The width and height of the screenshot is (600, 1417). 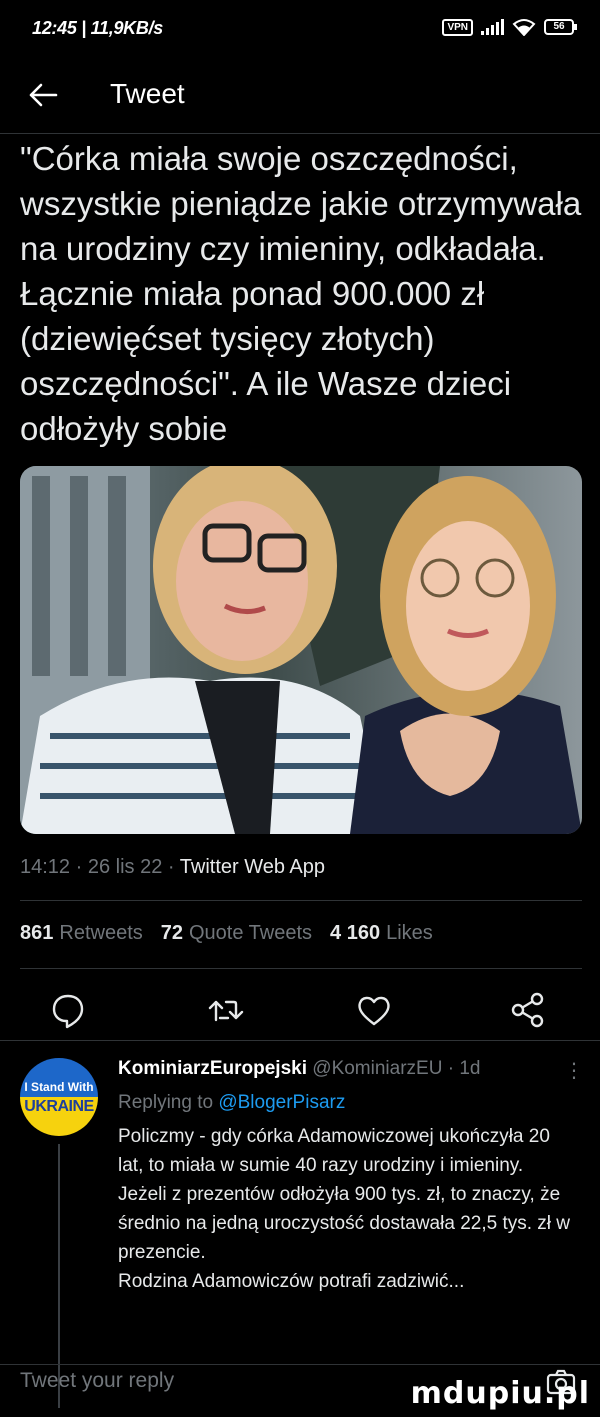 I want to click on arrow-left-icon, so click(x=43, y=95).